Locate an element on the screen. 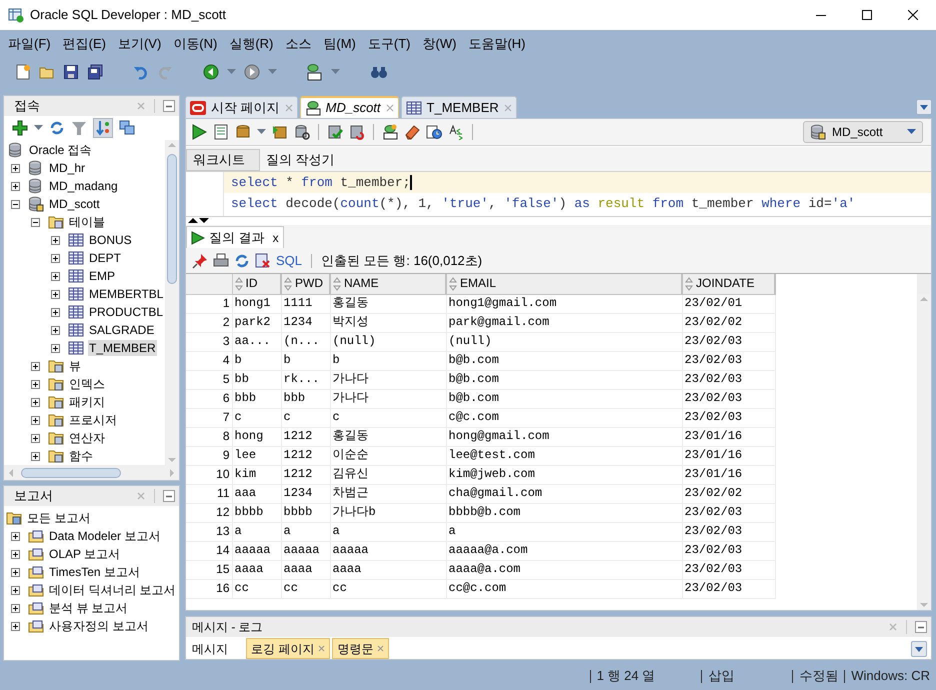 The image size is (936, 690). tree-item: 연산자 is located at coordinates (87, 438).